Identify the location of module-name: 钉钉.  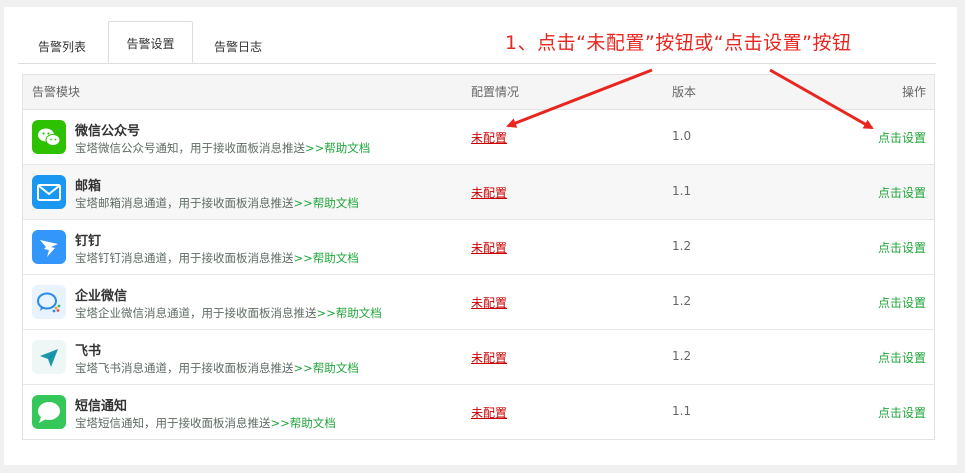
(88, 241).